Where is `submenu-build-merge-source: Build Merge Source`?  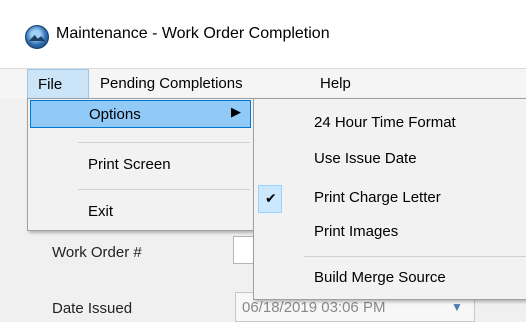 submenu-build-merge-source: Build Merge Source is located at coordinates (380, 277).